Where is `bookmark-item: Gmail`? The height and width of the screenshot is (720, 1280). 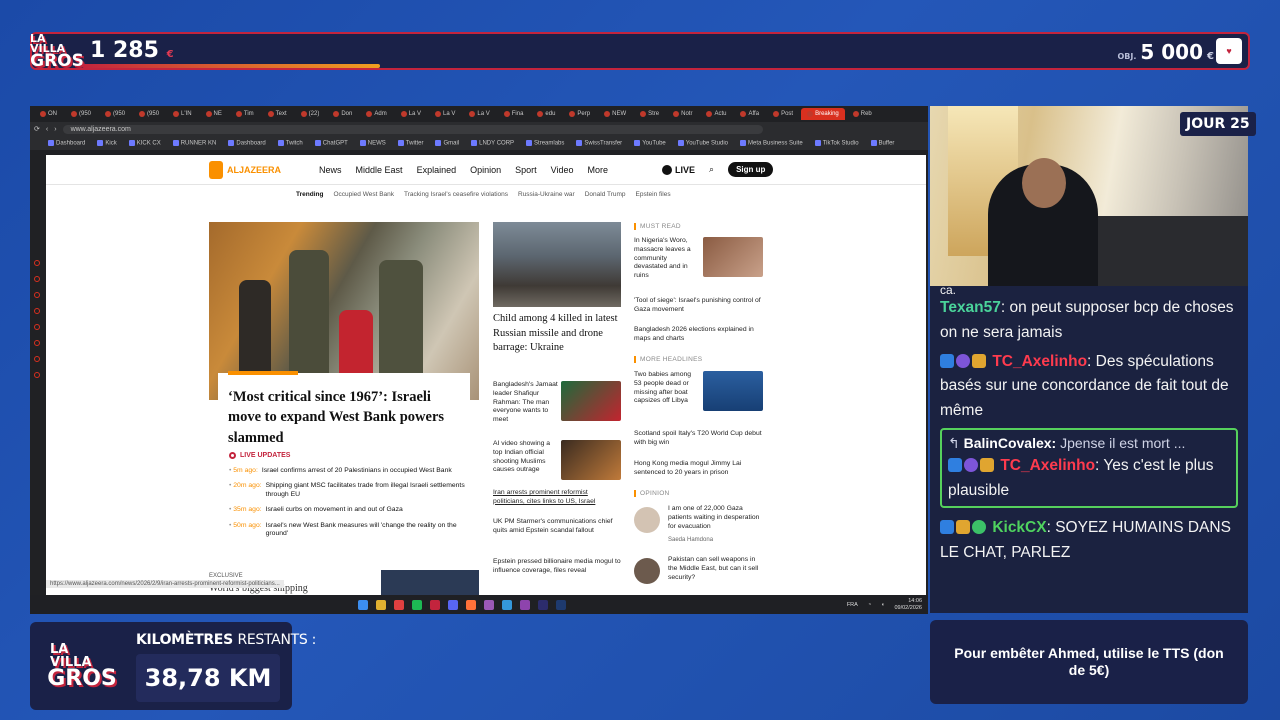
bookmark-item: Gmail is located at coordinates (447, 142).